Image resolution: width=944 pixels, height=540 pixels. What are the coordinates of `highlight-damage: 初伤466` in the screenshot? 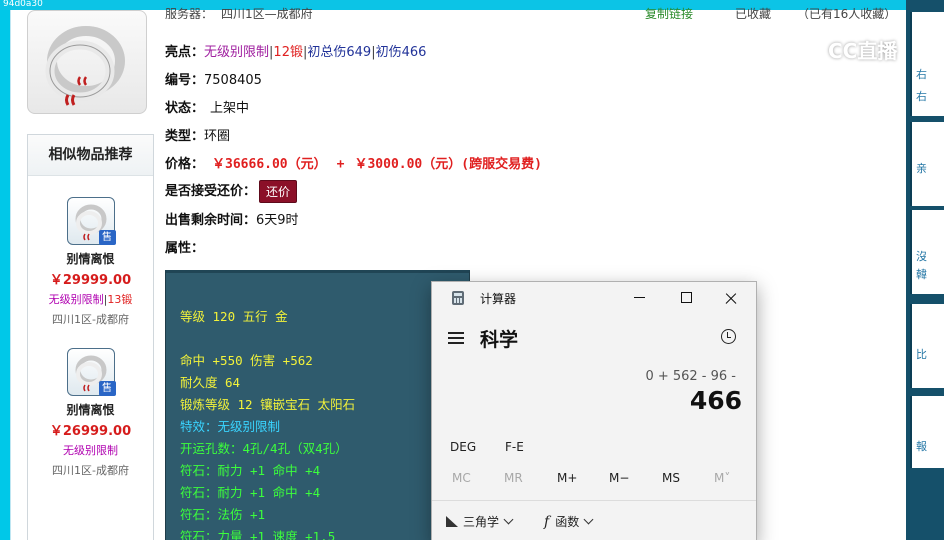 It's located at (401, 52).